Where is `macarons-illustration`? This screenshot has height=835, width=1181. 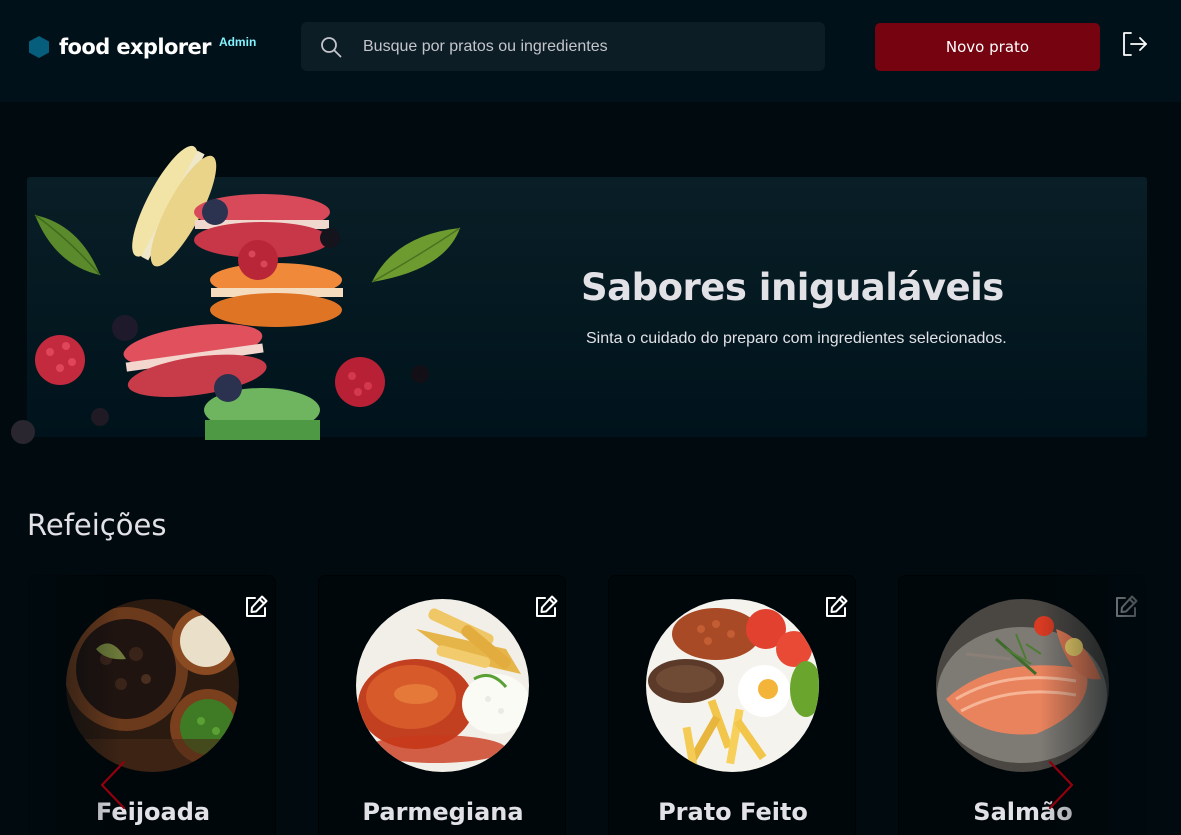 macarons-illustration is located at coordinates (236, 294).